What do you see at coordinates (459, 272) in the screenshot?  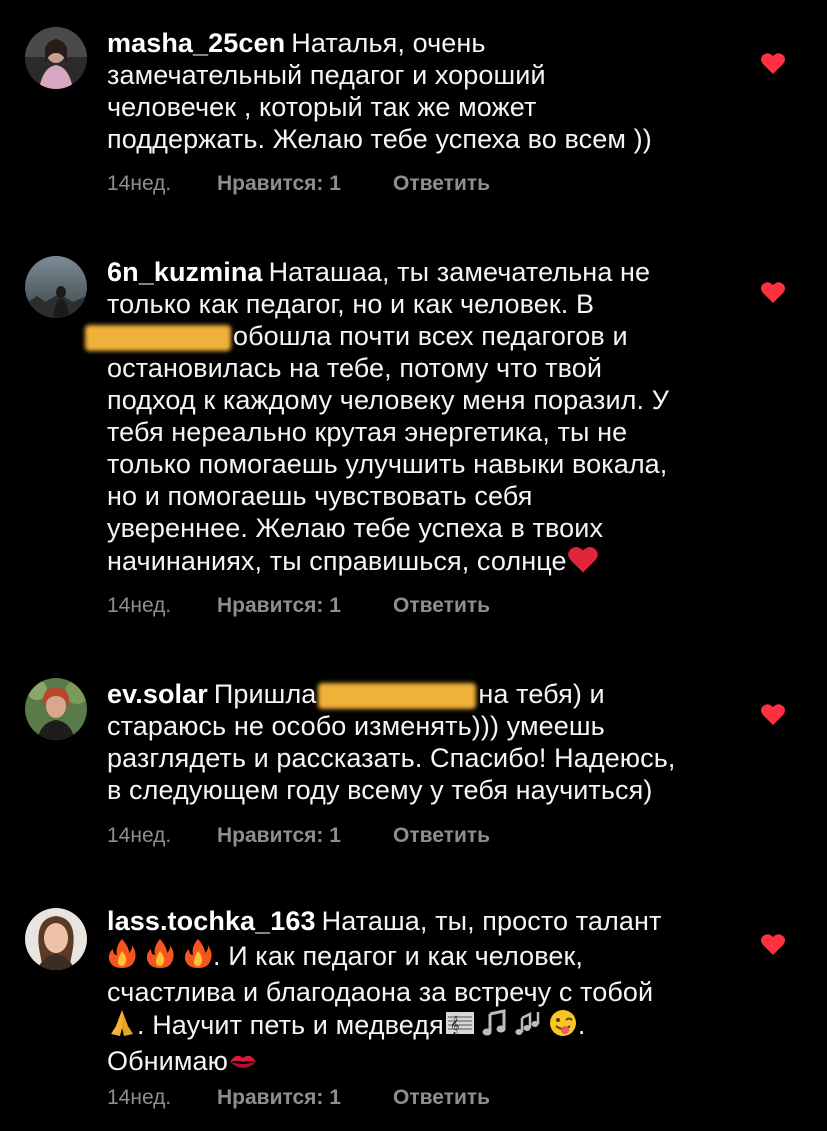 I see `comment-body-line: Наташаа, ты замечательна не` at bounding box center [459, 272].